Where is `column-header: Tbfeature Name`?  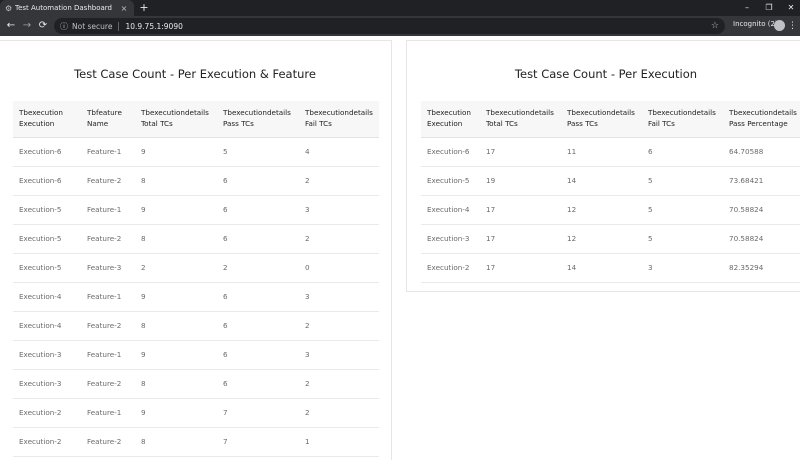
column-header: Tbfeature Name is located at coordinates (108, 119).